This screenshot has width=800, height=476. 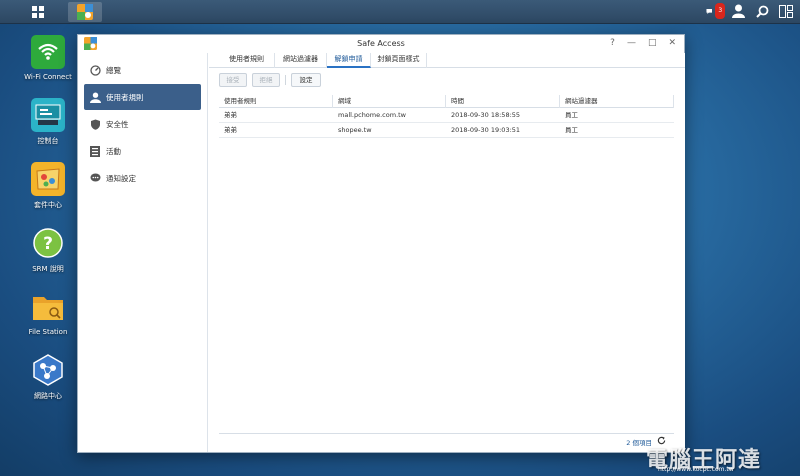 I want to click on sidebar-item-label: 使用者規則, so click(x=125, y=97).